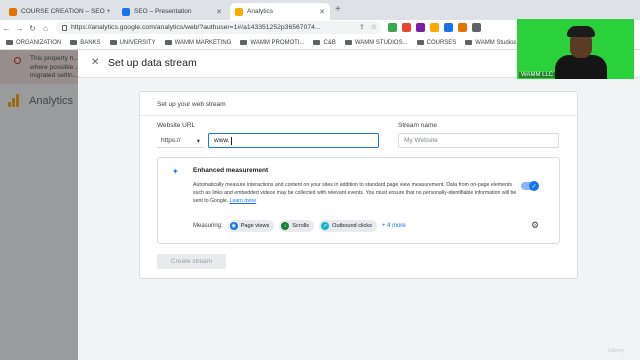 The width and height of the screenshot is (640, 360). What do you see at coordinates (362, 27) in the screenshot?
I see `share-icon: ⇪` at bounding box center [362, 27].